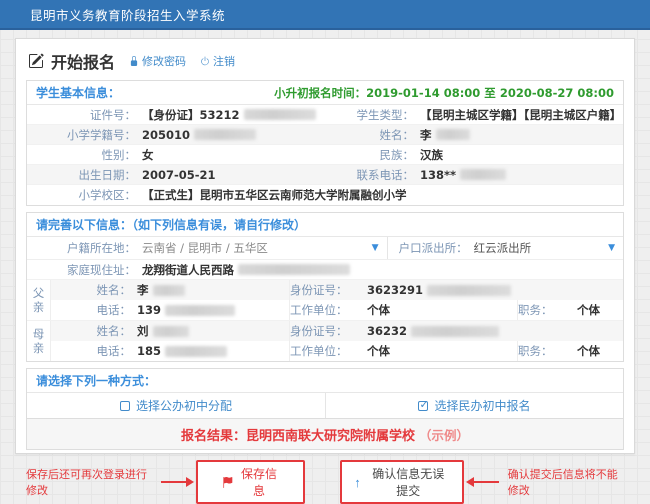  I want to click on info-row-school: 小学校区： 【正式生】昆明市五华区云南师范大学附属融创小学, so click(325, 195).